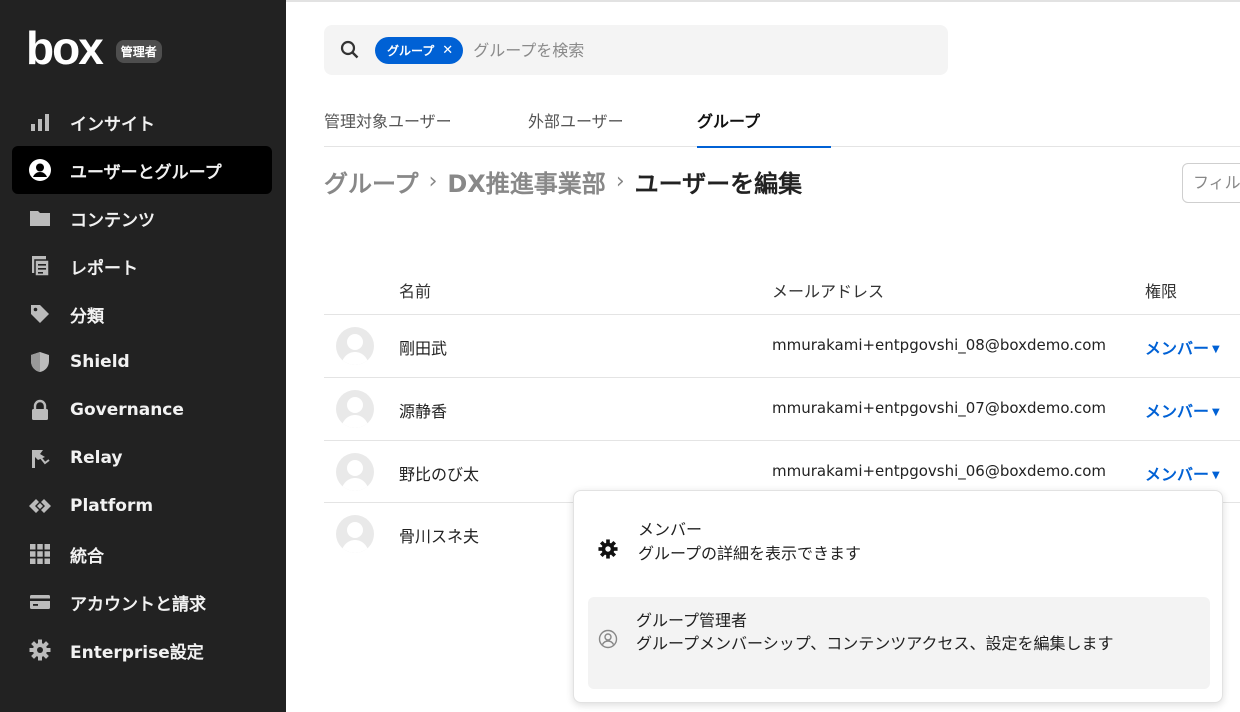 This screenshot has height=712, width=1240. What do you see at coordinates (670, 529) in the screenshot?
I see `menu-item-title: メンバー` at bounding box center [670, 529].